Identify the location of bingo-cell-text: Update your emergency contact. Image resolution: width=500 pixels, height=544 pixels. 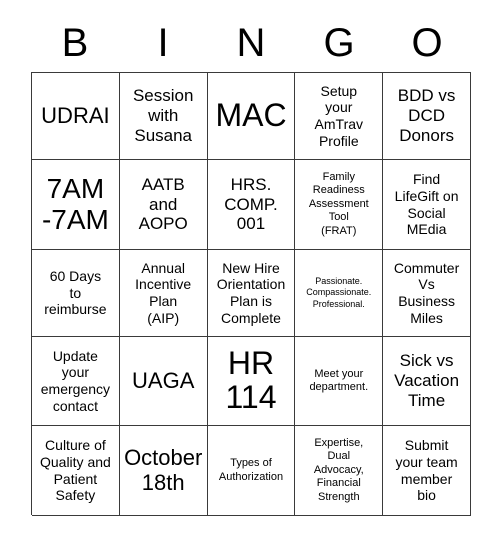
(75, 380).